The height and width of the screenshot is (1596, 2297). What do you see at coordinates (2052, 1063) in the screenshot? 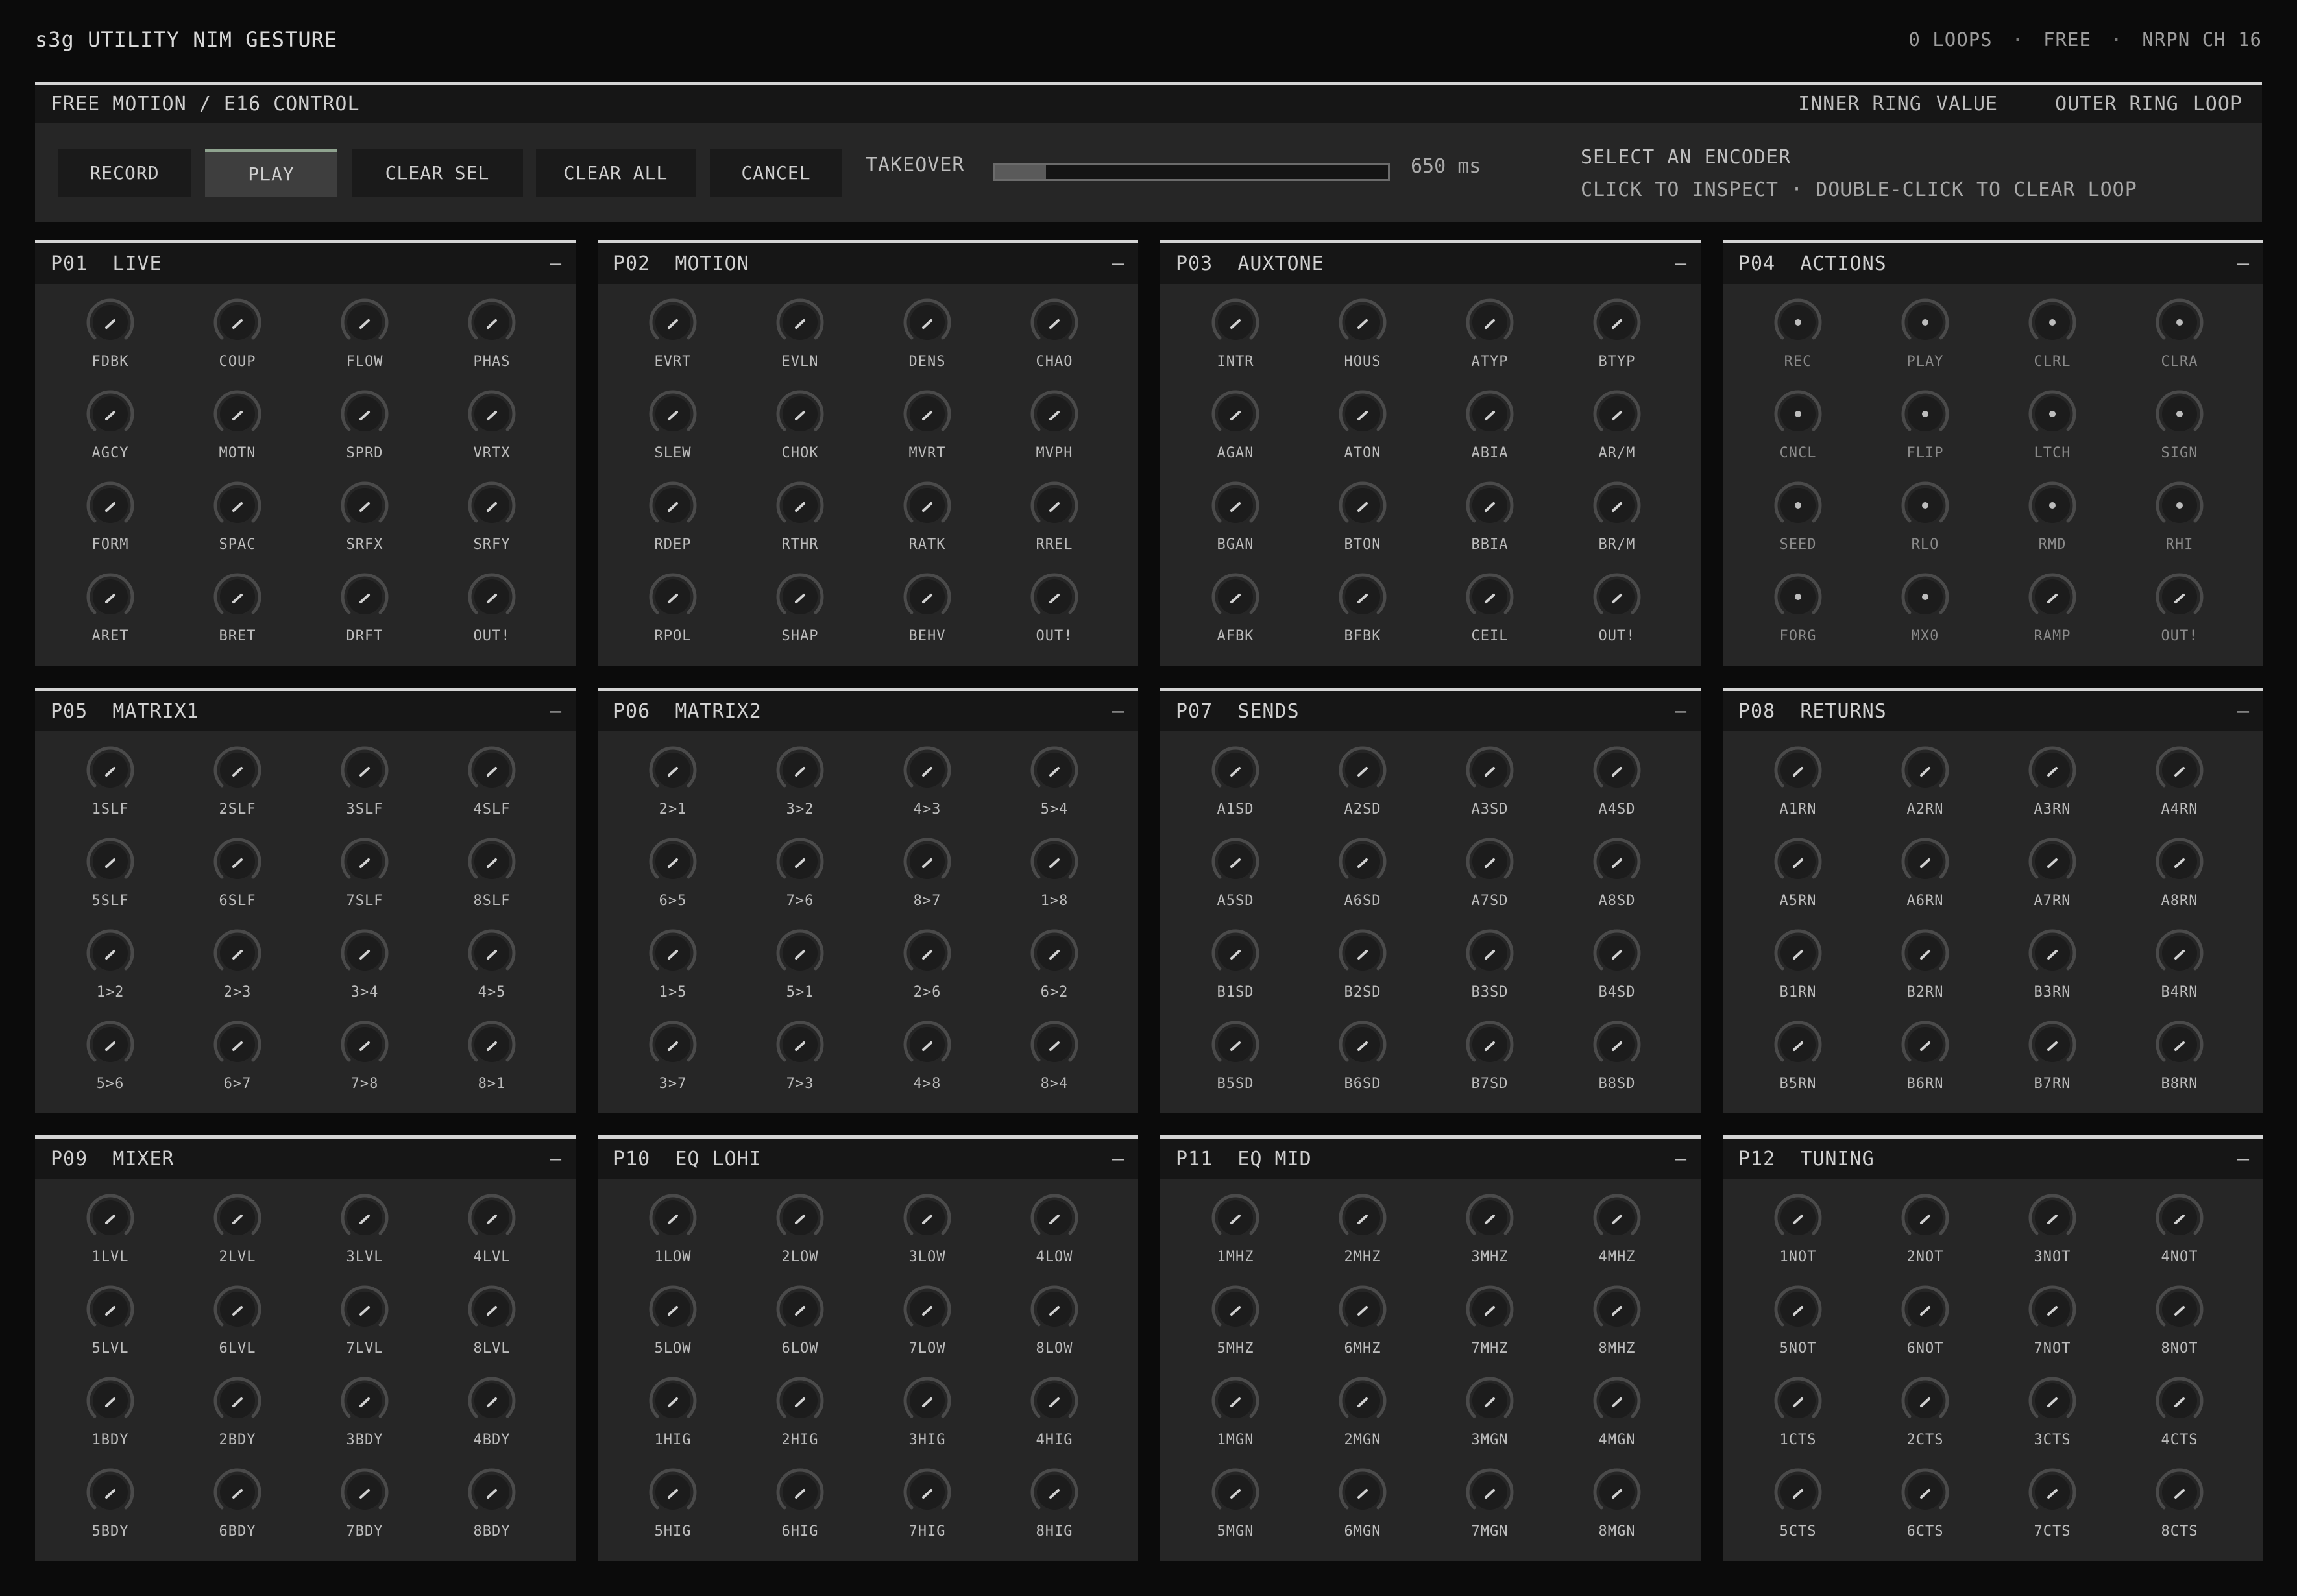
I see `encoder: B7RN` at bounding box center [2052, 1063].